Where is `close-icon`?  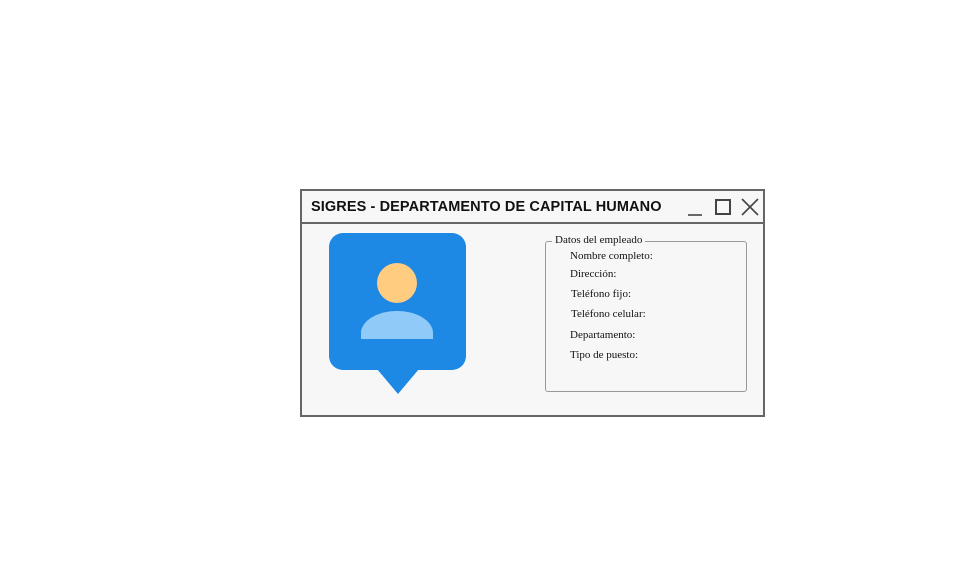 close-icon is located at coordinates (750, 207).